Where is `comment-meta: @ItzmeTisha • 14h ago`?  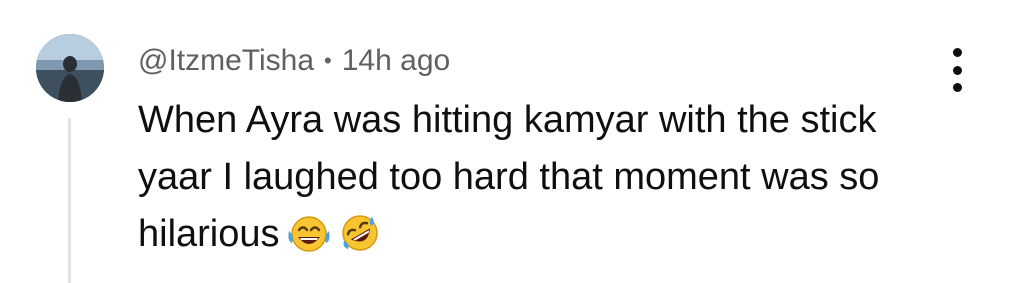 comment-meta: @ItzmeTisha • 14h ago is located at coordinates (294, 61).